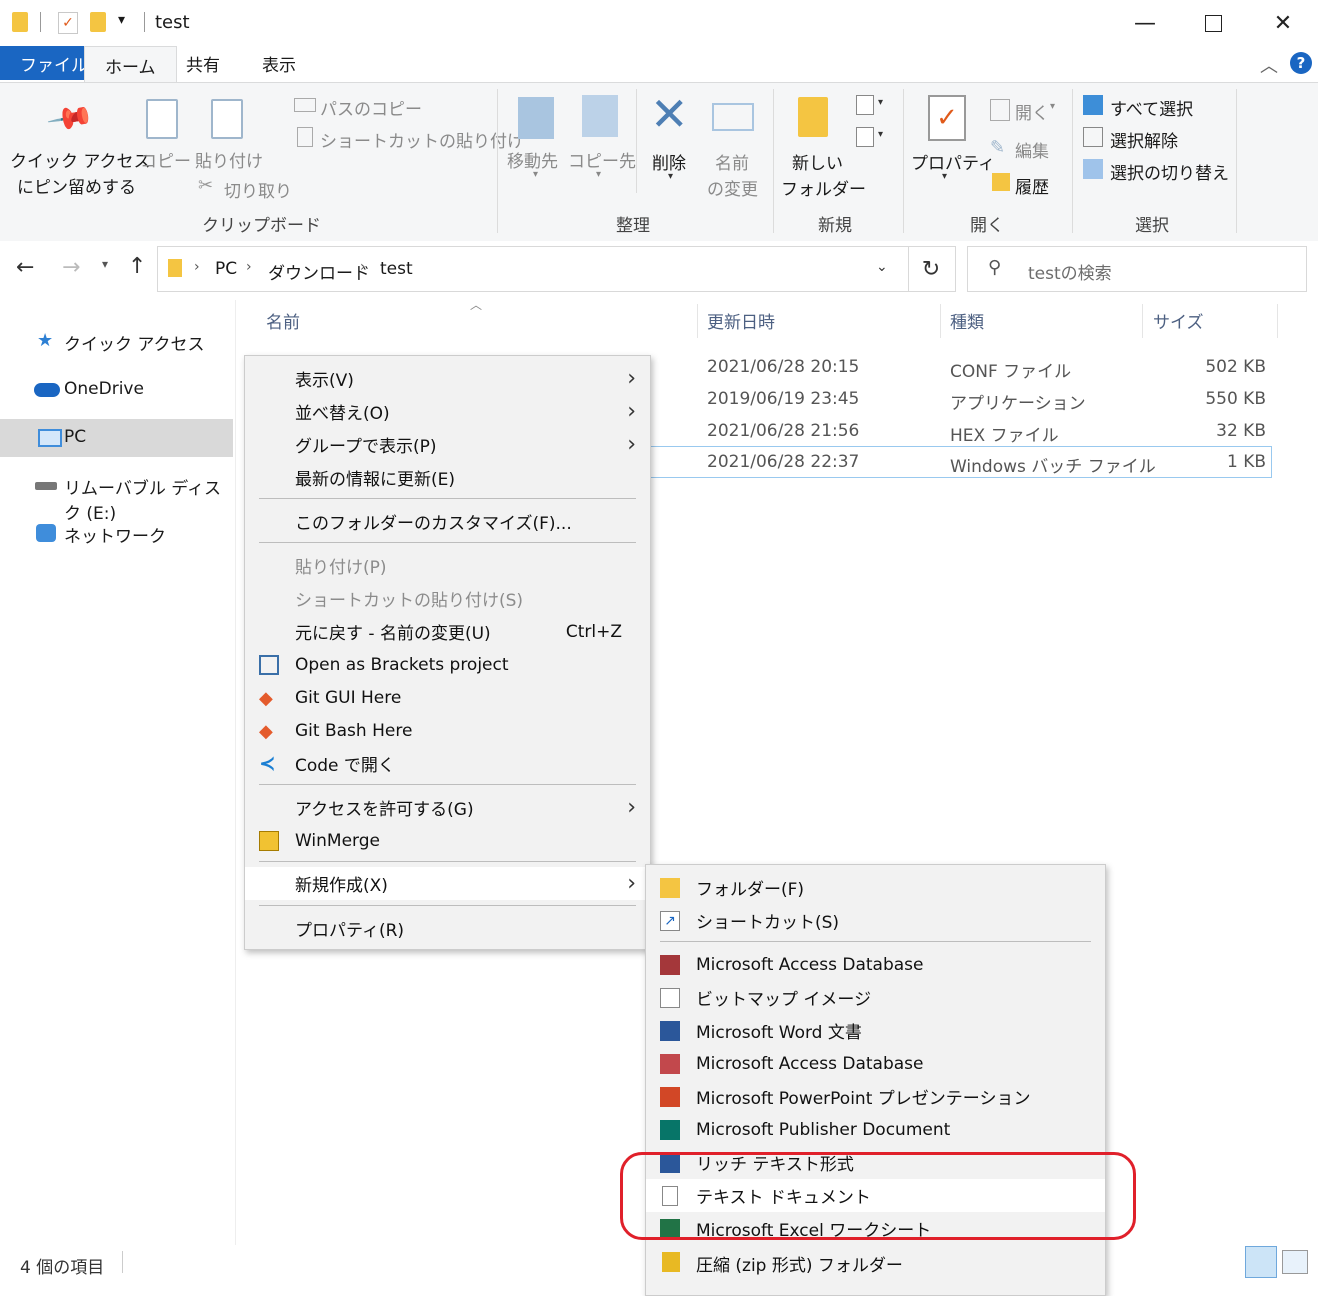 This screenshot has height=1296, width=1318. I want to click on minimize-button: —, so click(1145, 23).